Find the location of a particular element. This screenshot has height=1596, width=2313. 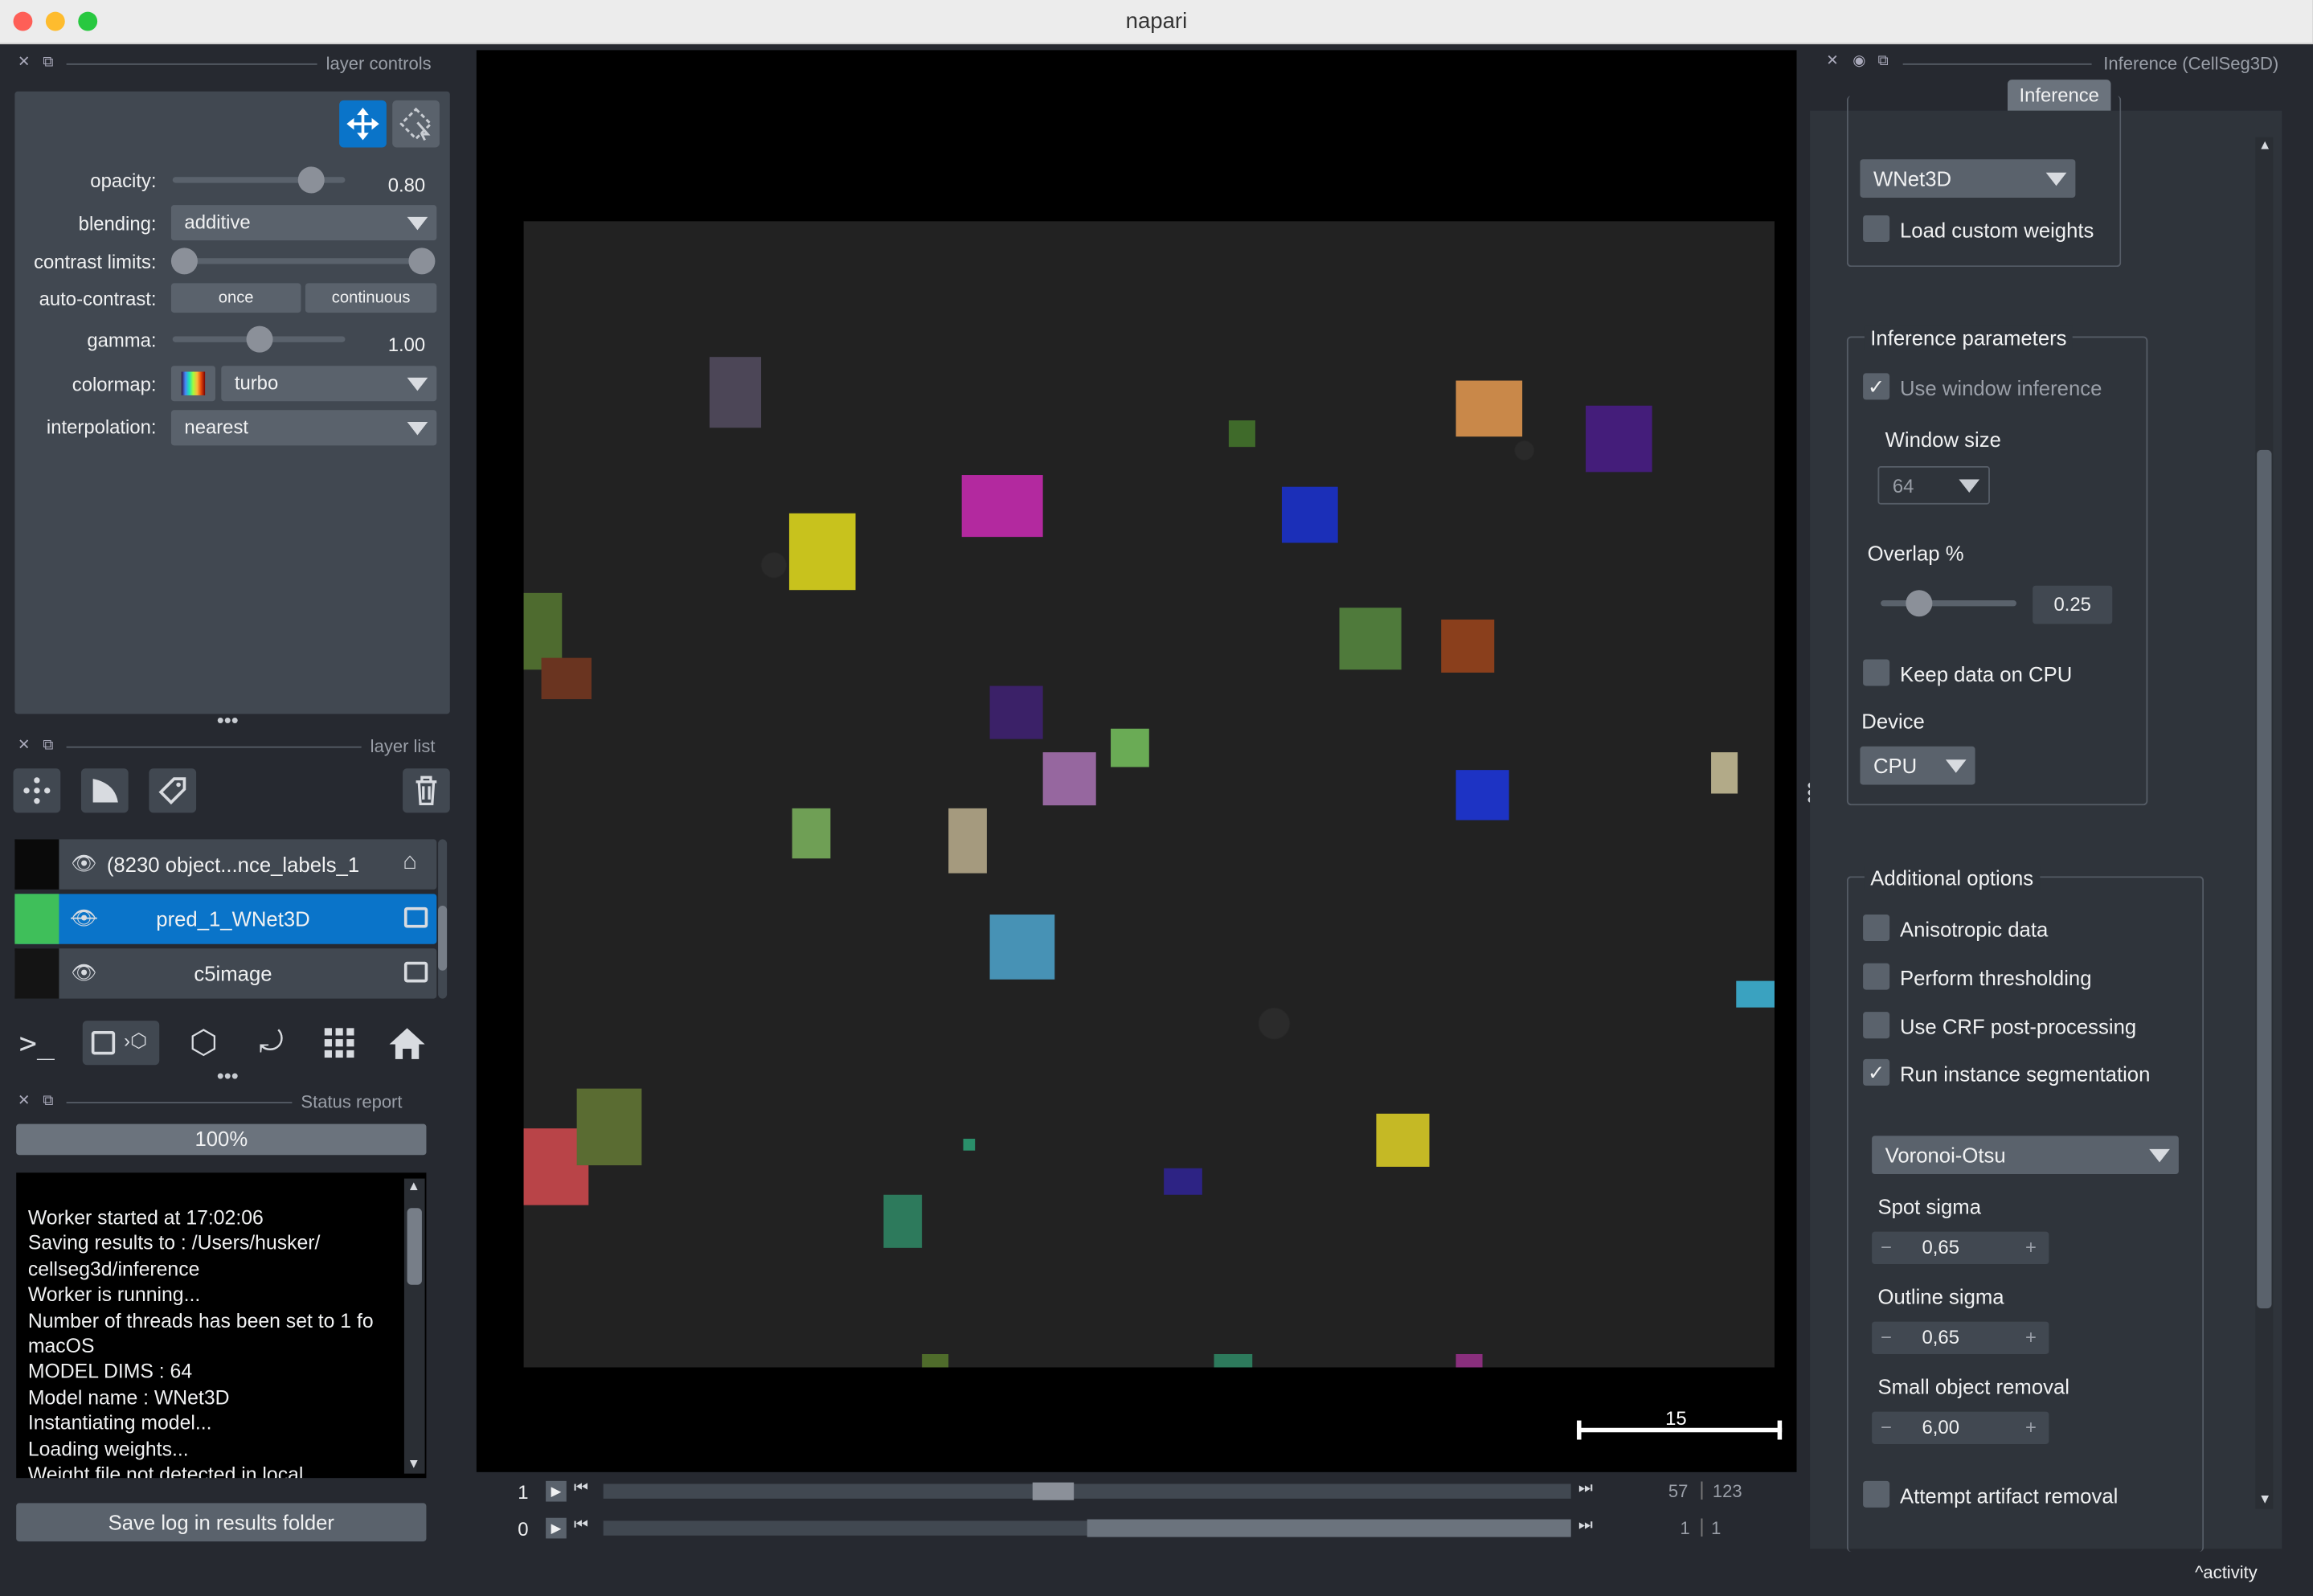

new-points-layer-button is located at coordinates (37, 790).